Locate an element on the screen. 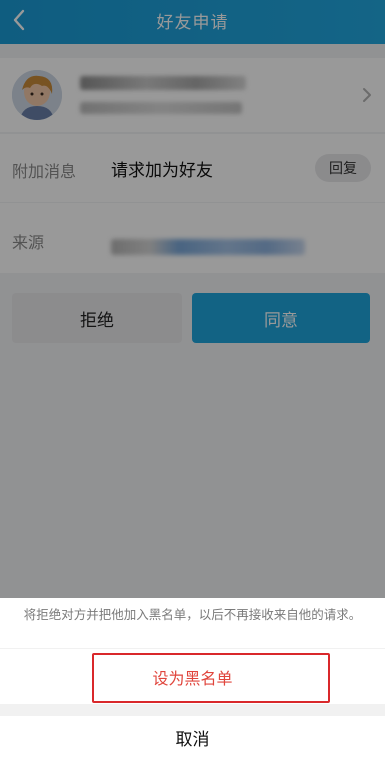  cancel-button: 取消 is located at coordinates (192, 737).